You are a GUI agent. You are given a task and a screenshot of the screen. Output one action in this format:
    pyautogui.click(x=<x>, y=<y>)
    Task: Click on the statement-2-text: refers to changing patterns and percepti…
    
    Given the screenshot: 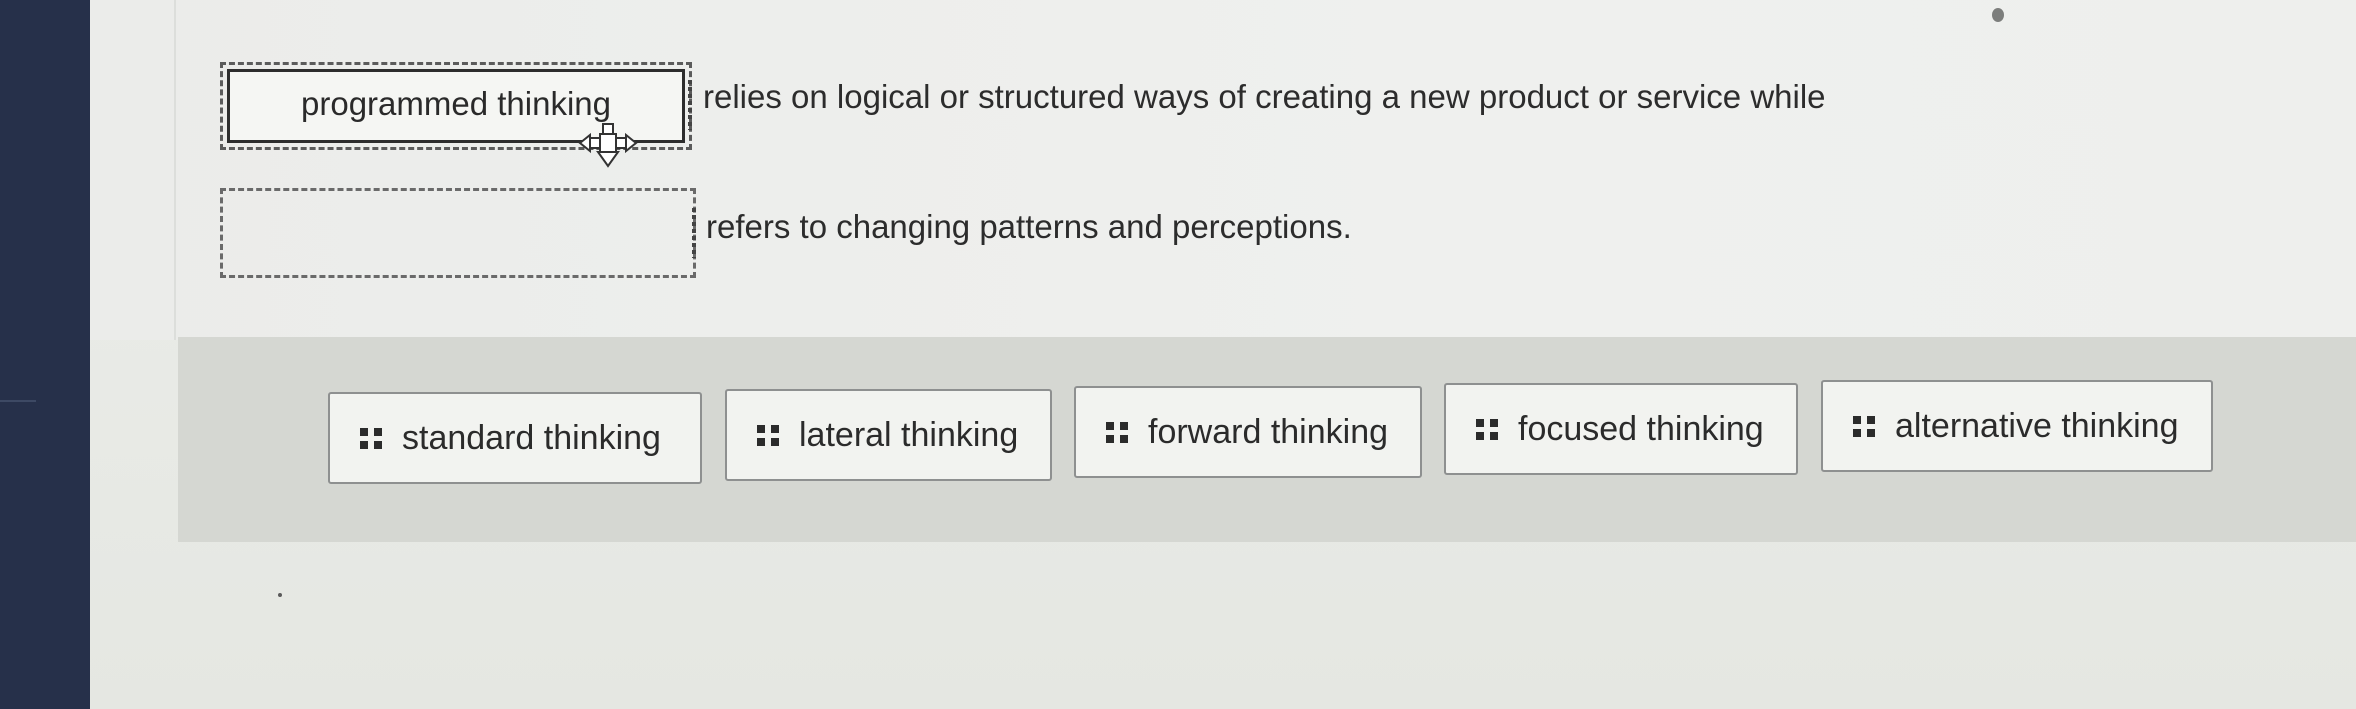 What is the action you would take?
    pyautogui.click(x=1029, y=226)
    